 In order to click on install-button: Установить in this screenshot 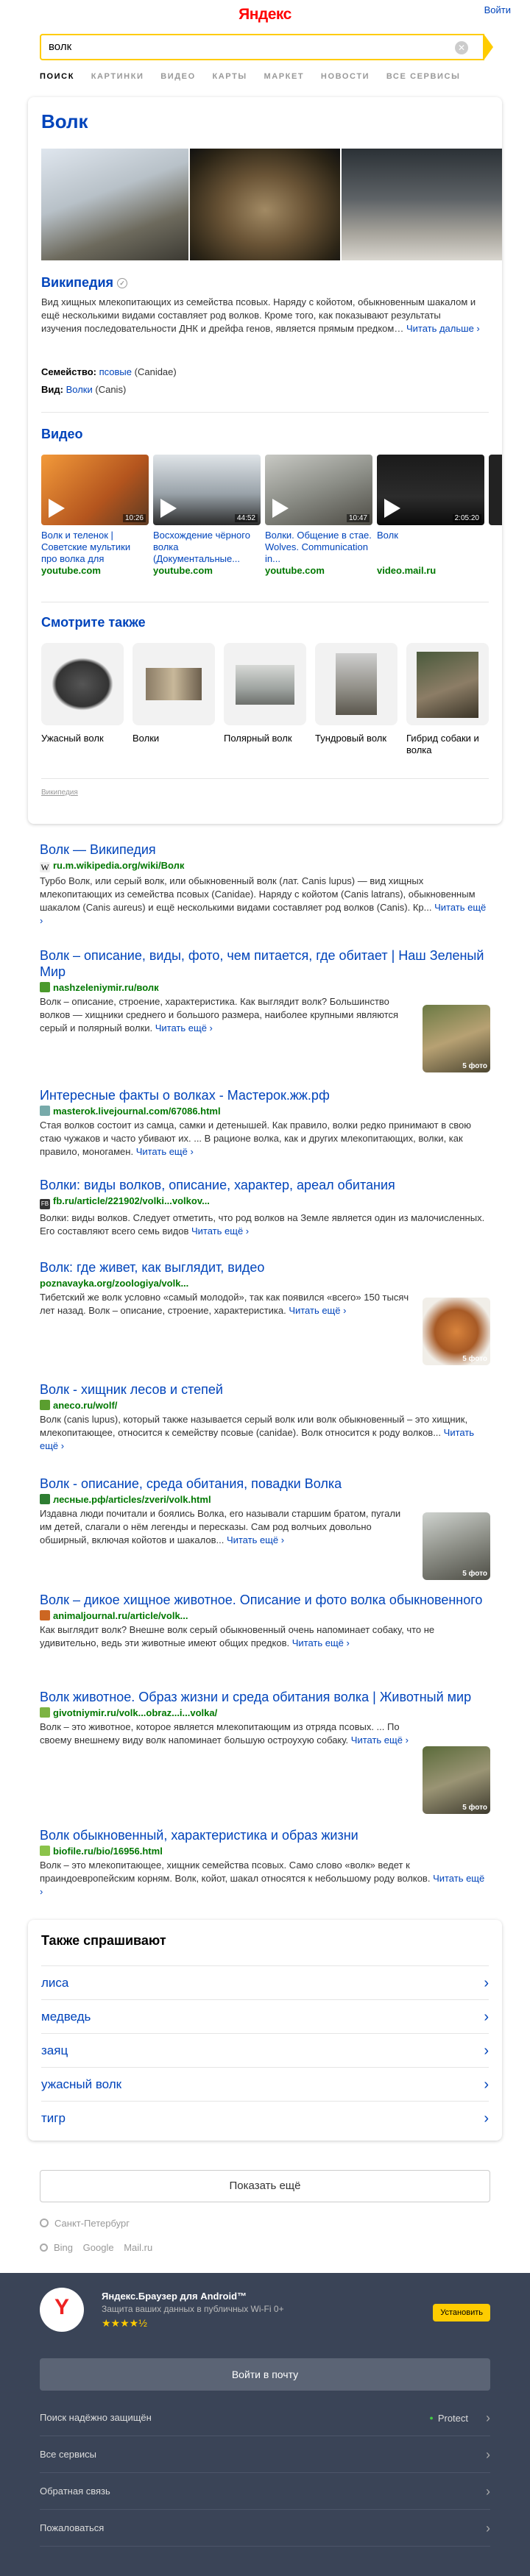, I will do `click(461, 2312)`.